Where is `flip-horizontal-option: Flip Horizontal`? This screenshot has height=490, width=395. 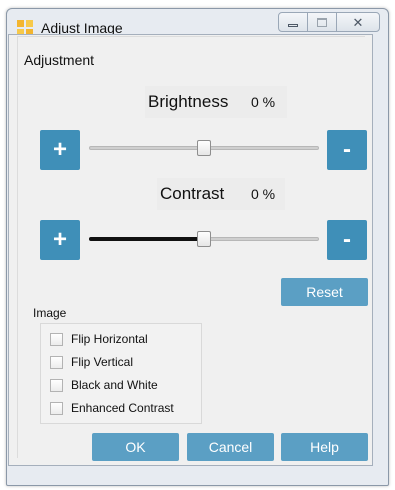
flip-horizontal-option: Flip Horizontal is located at coordinates (99, 339).